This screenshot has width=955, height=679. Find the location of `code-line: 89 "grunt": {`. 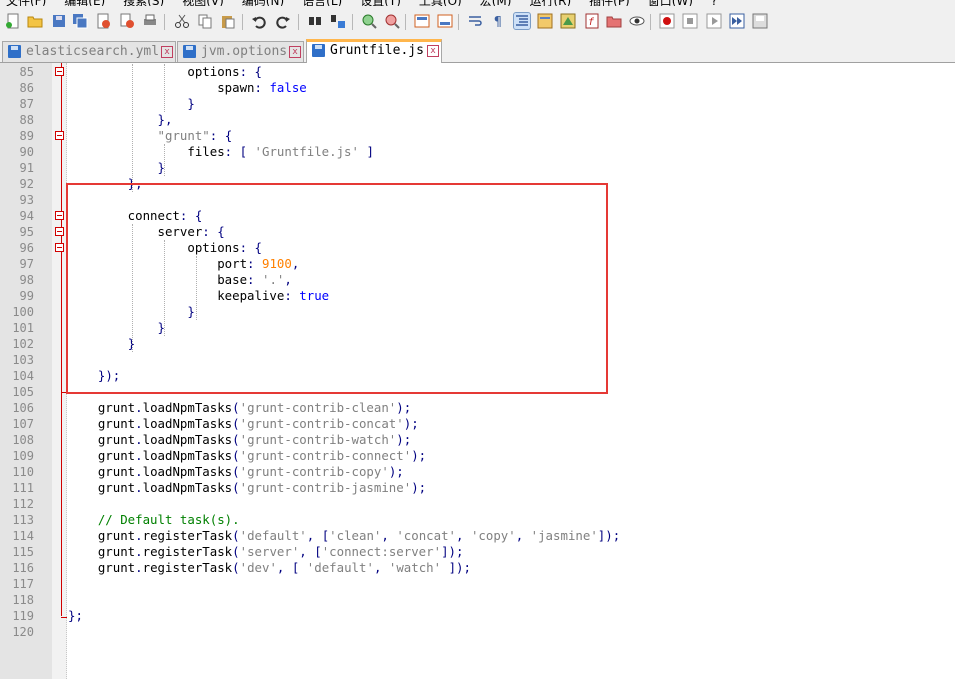

code-line: 89 "grunt": { is located at coordinates (477, 136).